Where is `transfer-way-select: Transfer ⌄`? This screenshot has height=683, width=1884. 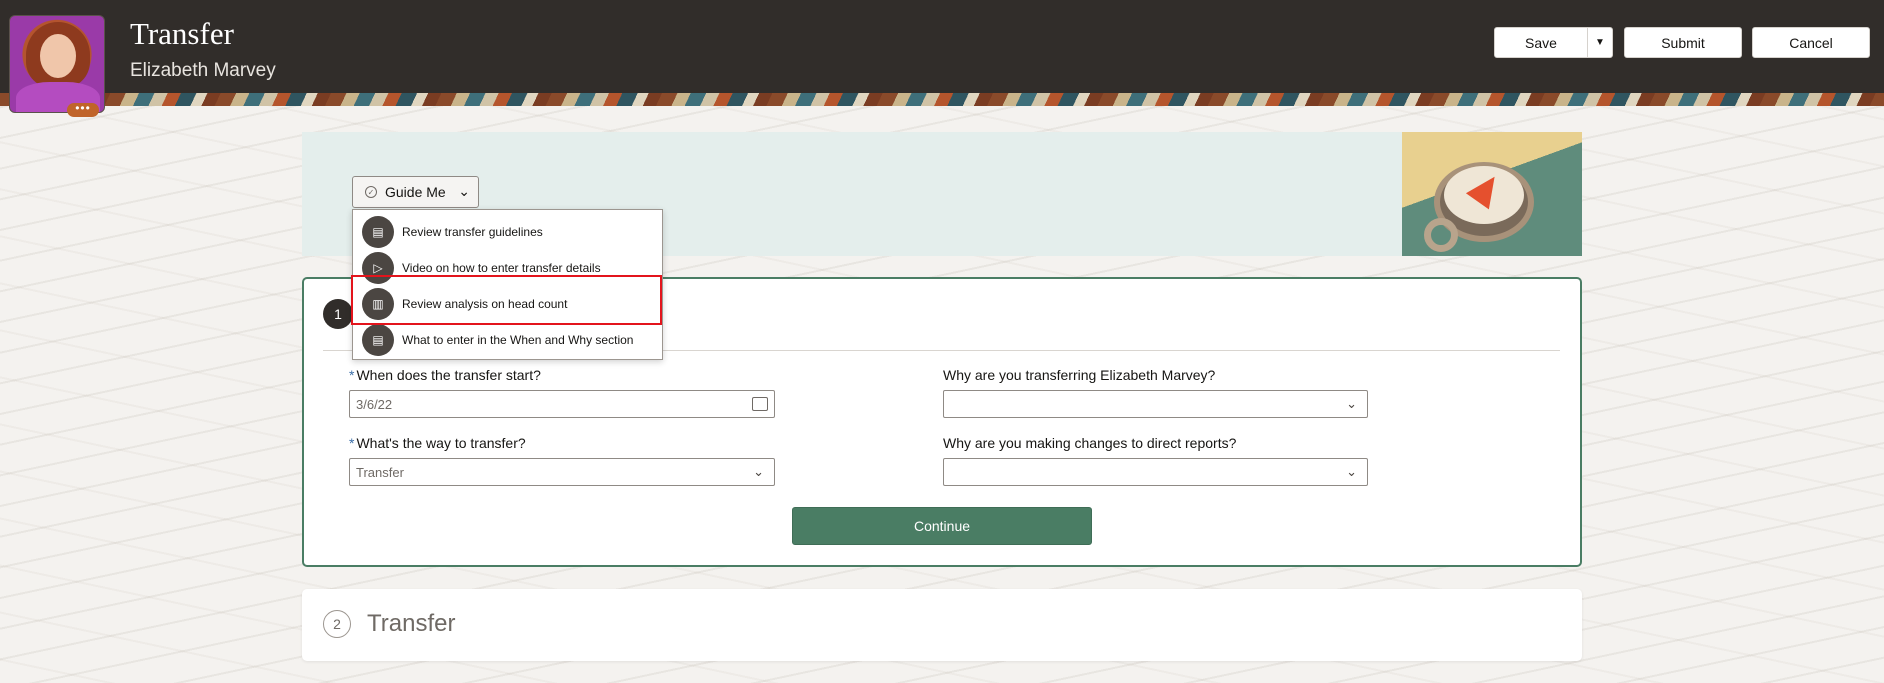
transfer-way-select: Transfer ⌄ is located at coordinates (562, 472).